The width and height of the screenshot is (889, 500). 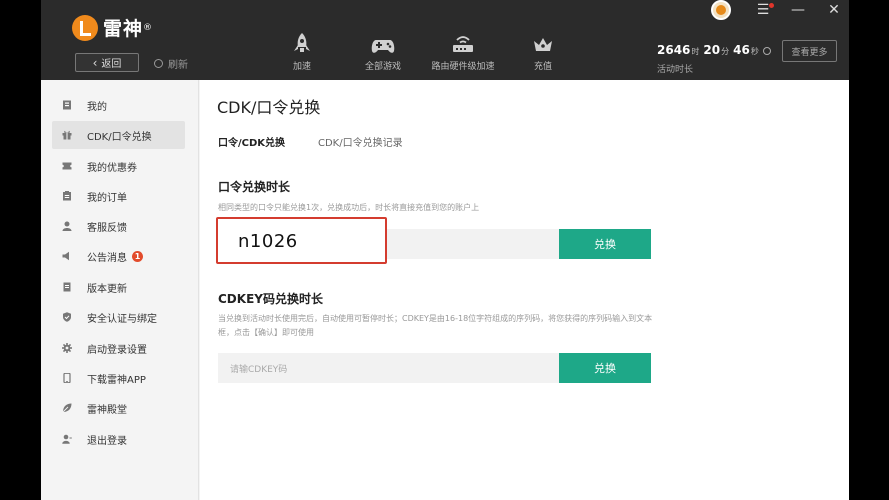 I want to click on password-section-title: 口令兑换时长, so click(x=254, y=187).